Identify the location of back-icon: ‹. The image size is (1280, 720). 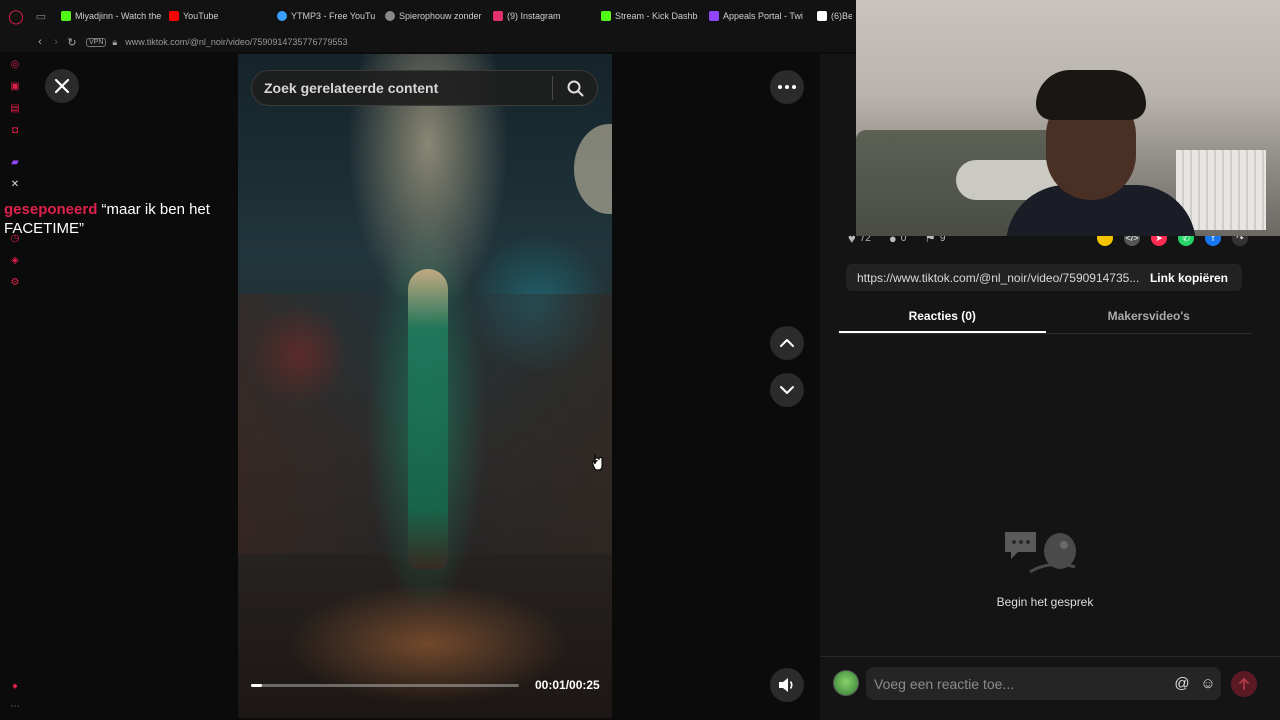
(40, 42).